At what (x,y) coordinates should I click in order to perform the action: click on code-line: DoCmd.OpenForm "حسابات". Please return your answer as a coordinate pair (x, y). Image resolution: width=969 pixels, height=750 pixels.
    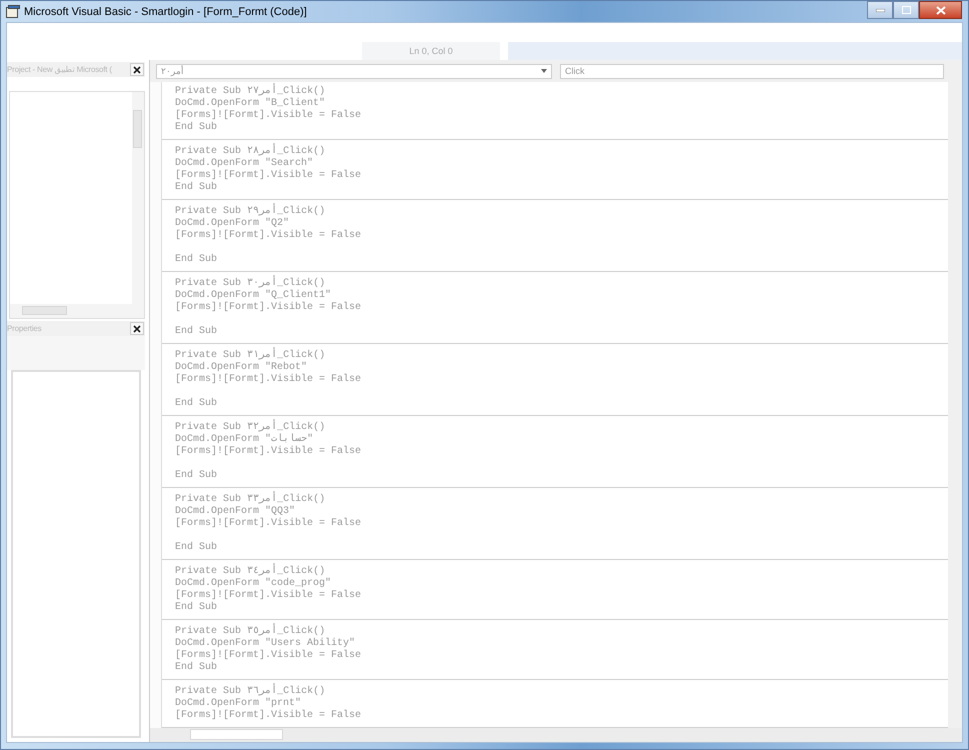
    Looking at the image, I should click on (244, 440).